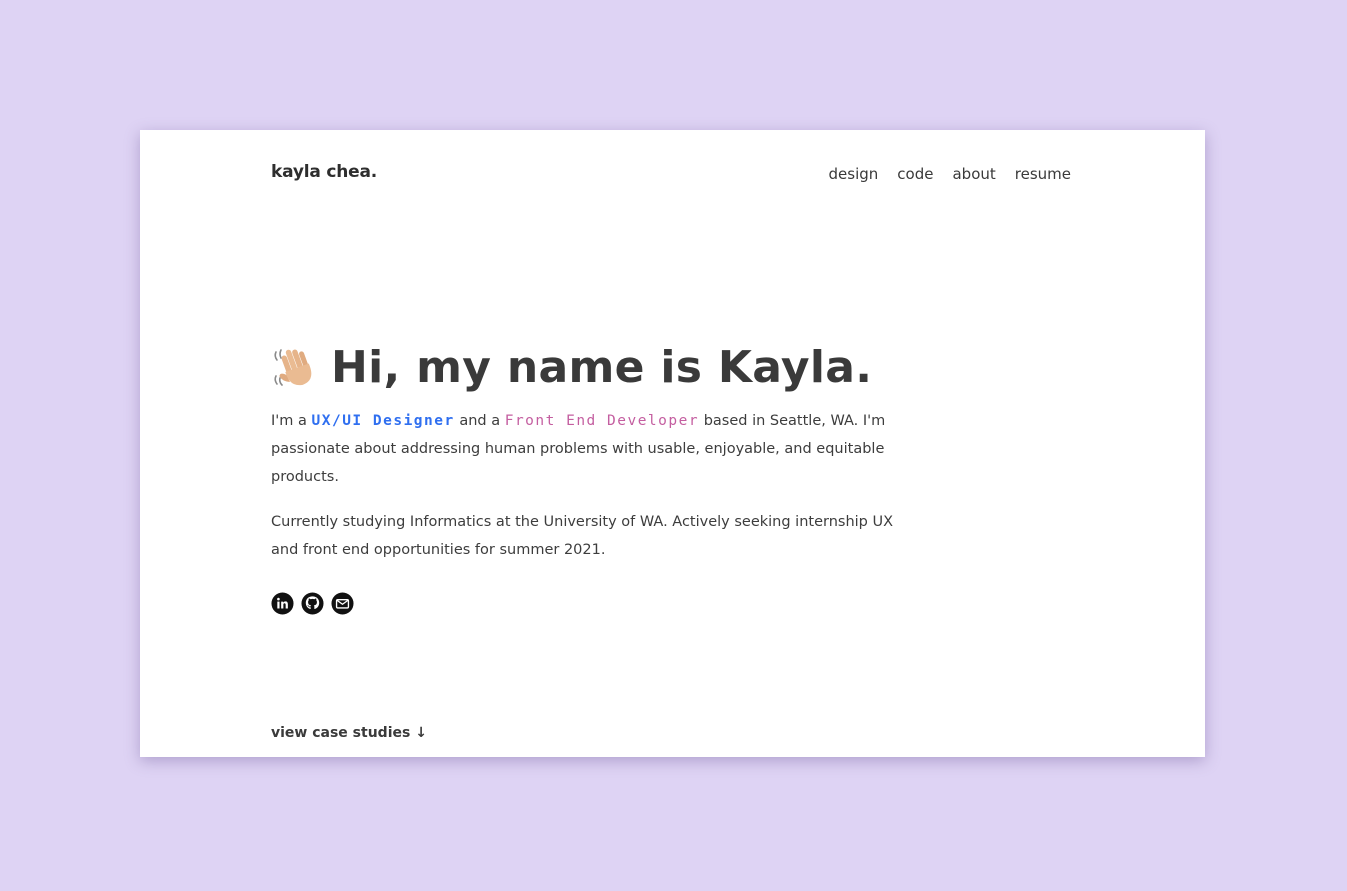  What do you see at coordinates (602, 367) in the screenshot?
I see `hero-heading-text: Hi, my name is Kayla.` at bounding box center [602, 367].